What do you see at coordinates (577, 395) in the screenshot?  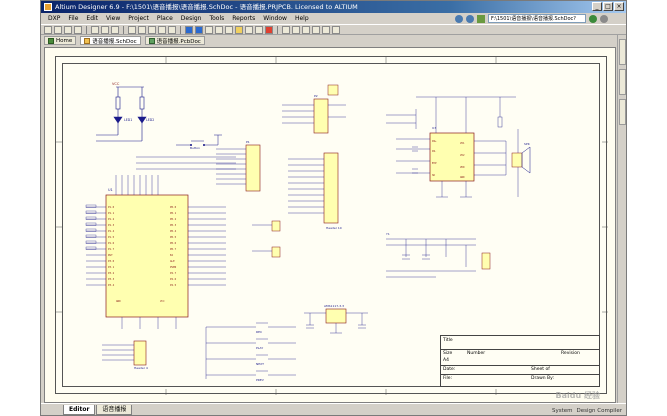 I see `baidu-watermark: Baidu 经验` at bounding box center [577, 395].